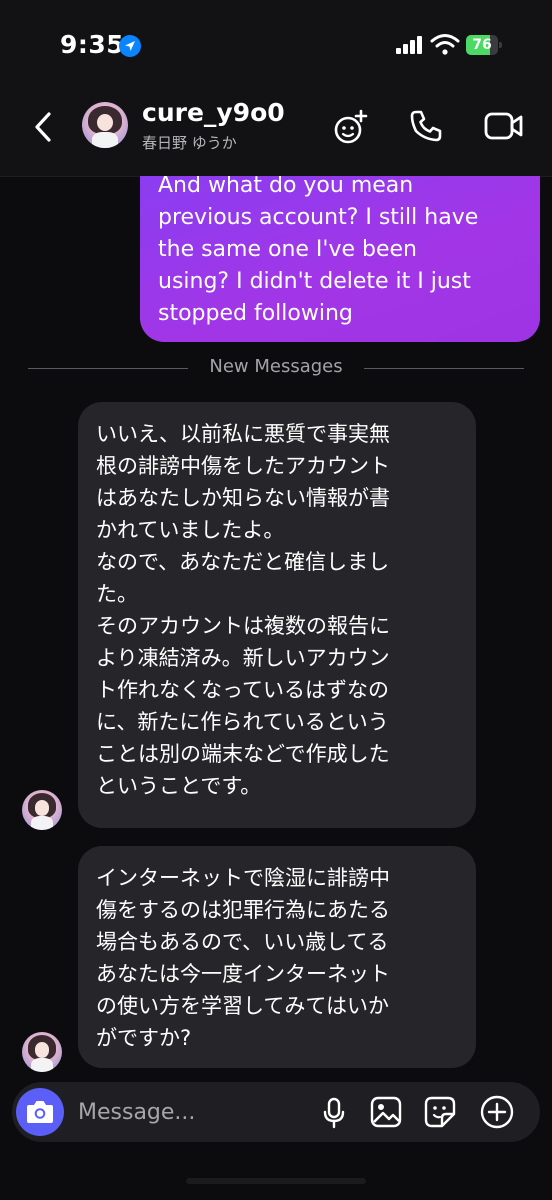 Image resolution: width=552 pixels, height=1200 pixels. I want to click on message-line: ということです。, so click(179, 786).